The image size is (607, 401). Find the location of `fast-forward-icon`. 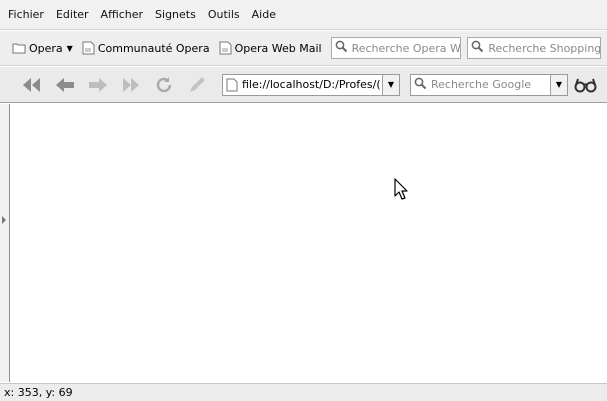

fast-forward-icon is located at coordinates (131, 85).